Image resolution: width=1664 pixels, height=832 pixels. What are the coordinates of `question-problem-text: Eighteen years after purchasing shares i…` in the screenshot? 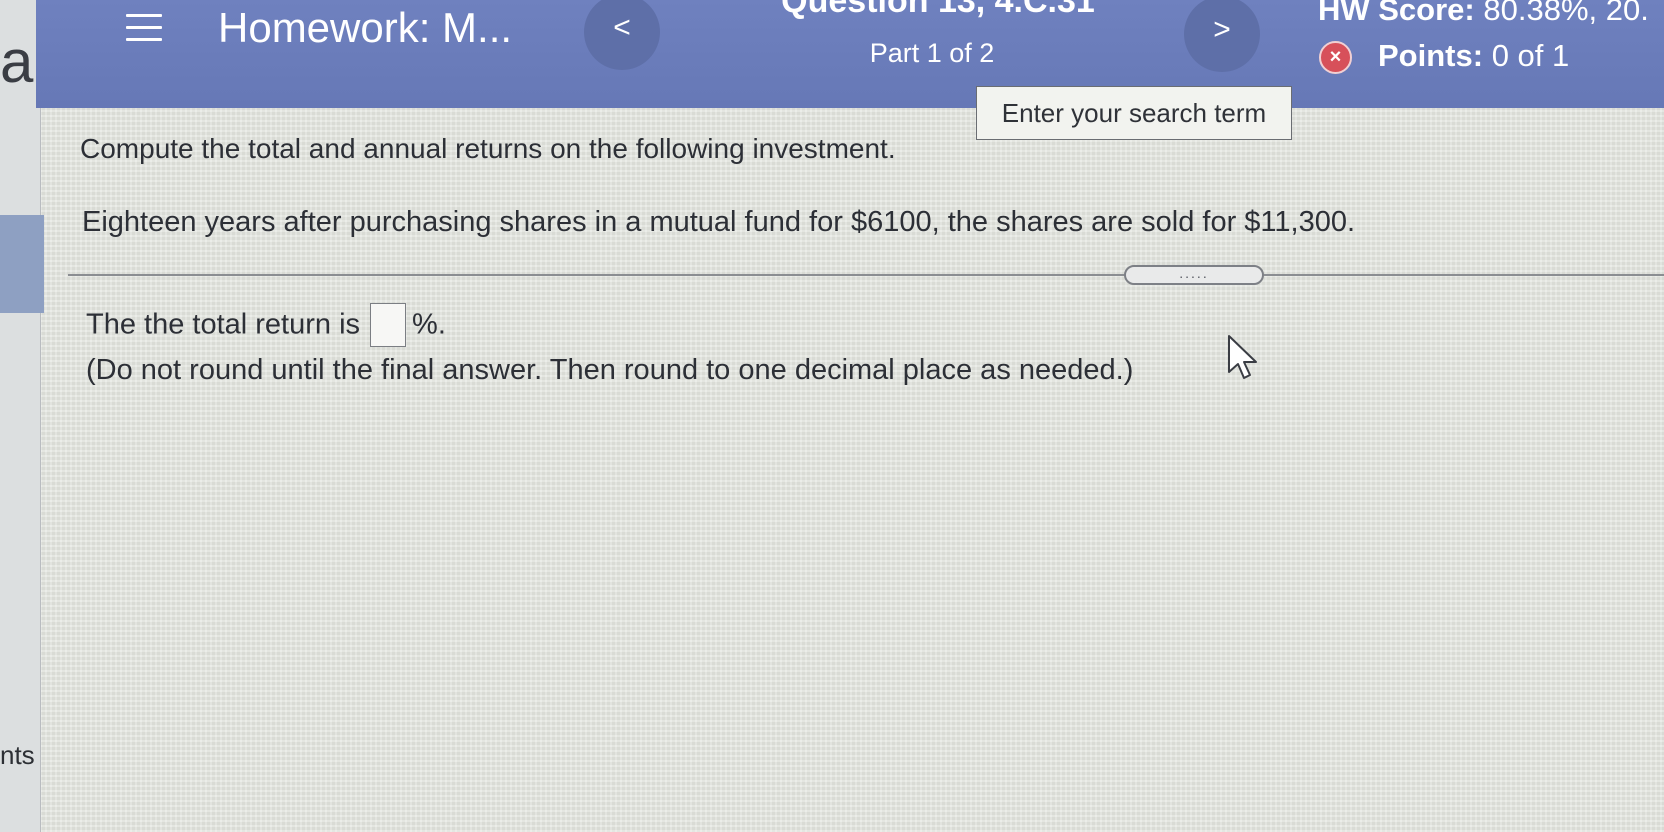 It's located at (719, 222).